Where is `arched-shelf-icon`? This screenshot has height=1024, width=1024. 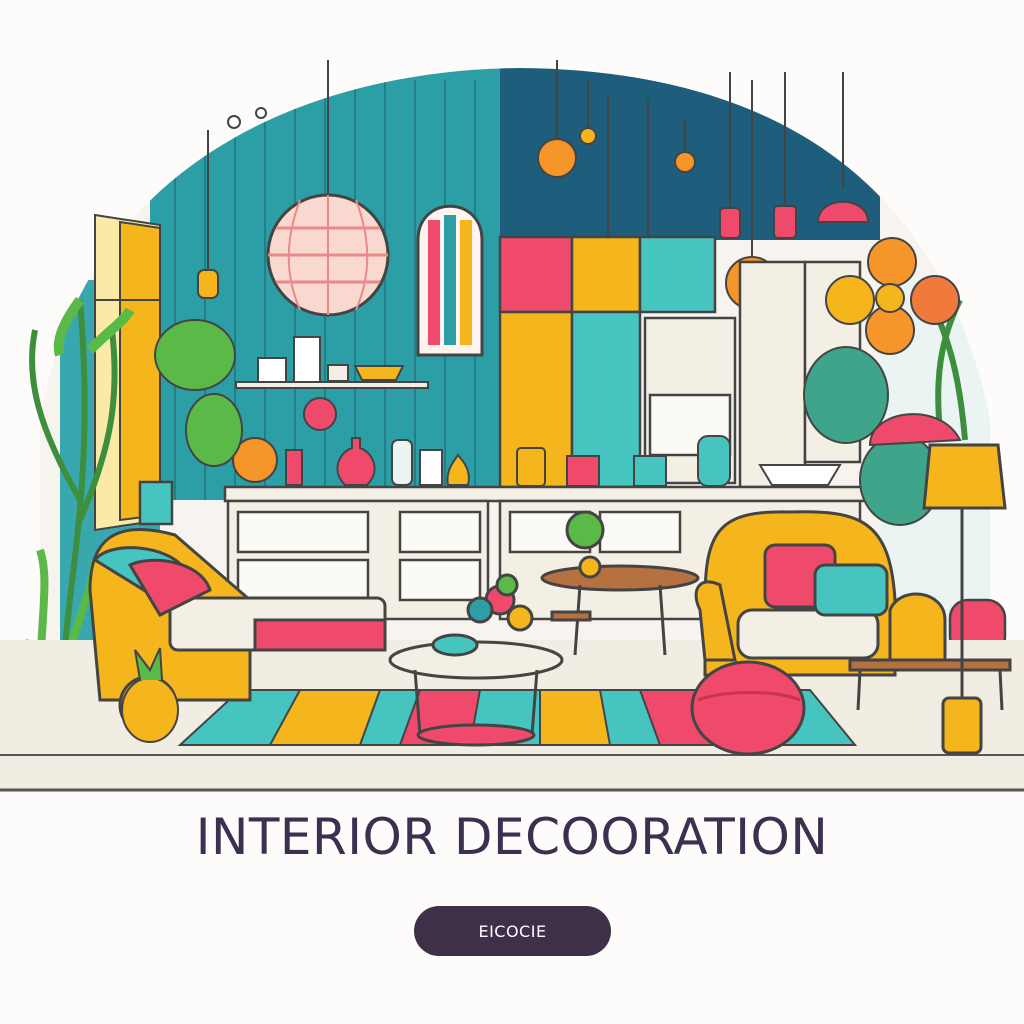 arched-shelf-icon is located at coordinates (450, 280).